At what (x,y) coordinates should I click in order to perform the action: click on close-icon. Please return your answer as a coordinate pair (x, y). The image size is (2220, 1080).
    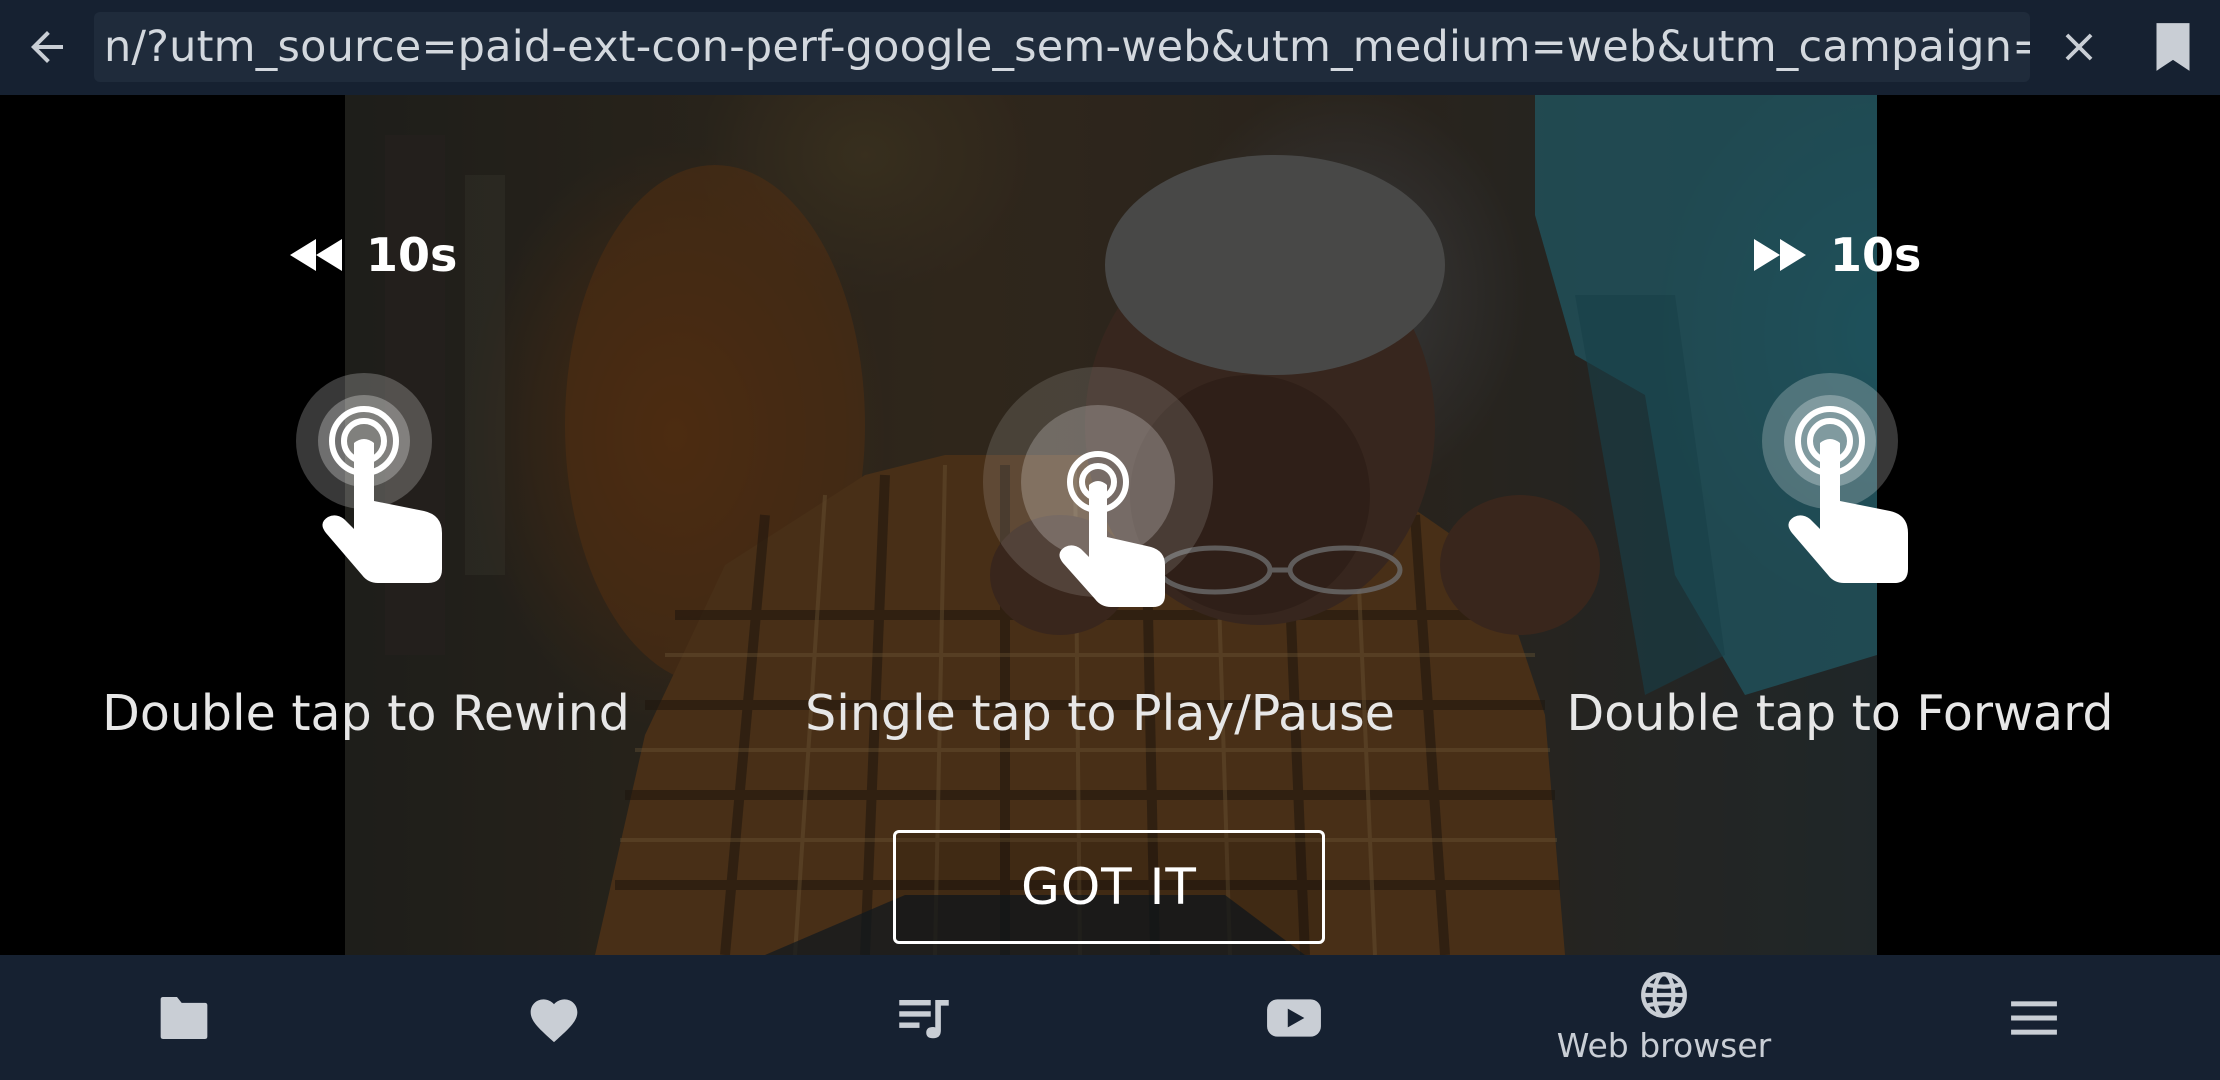
    Looking at the image, I should click on (2079, 47).